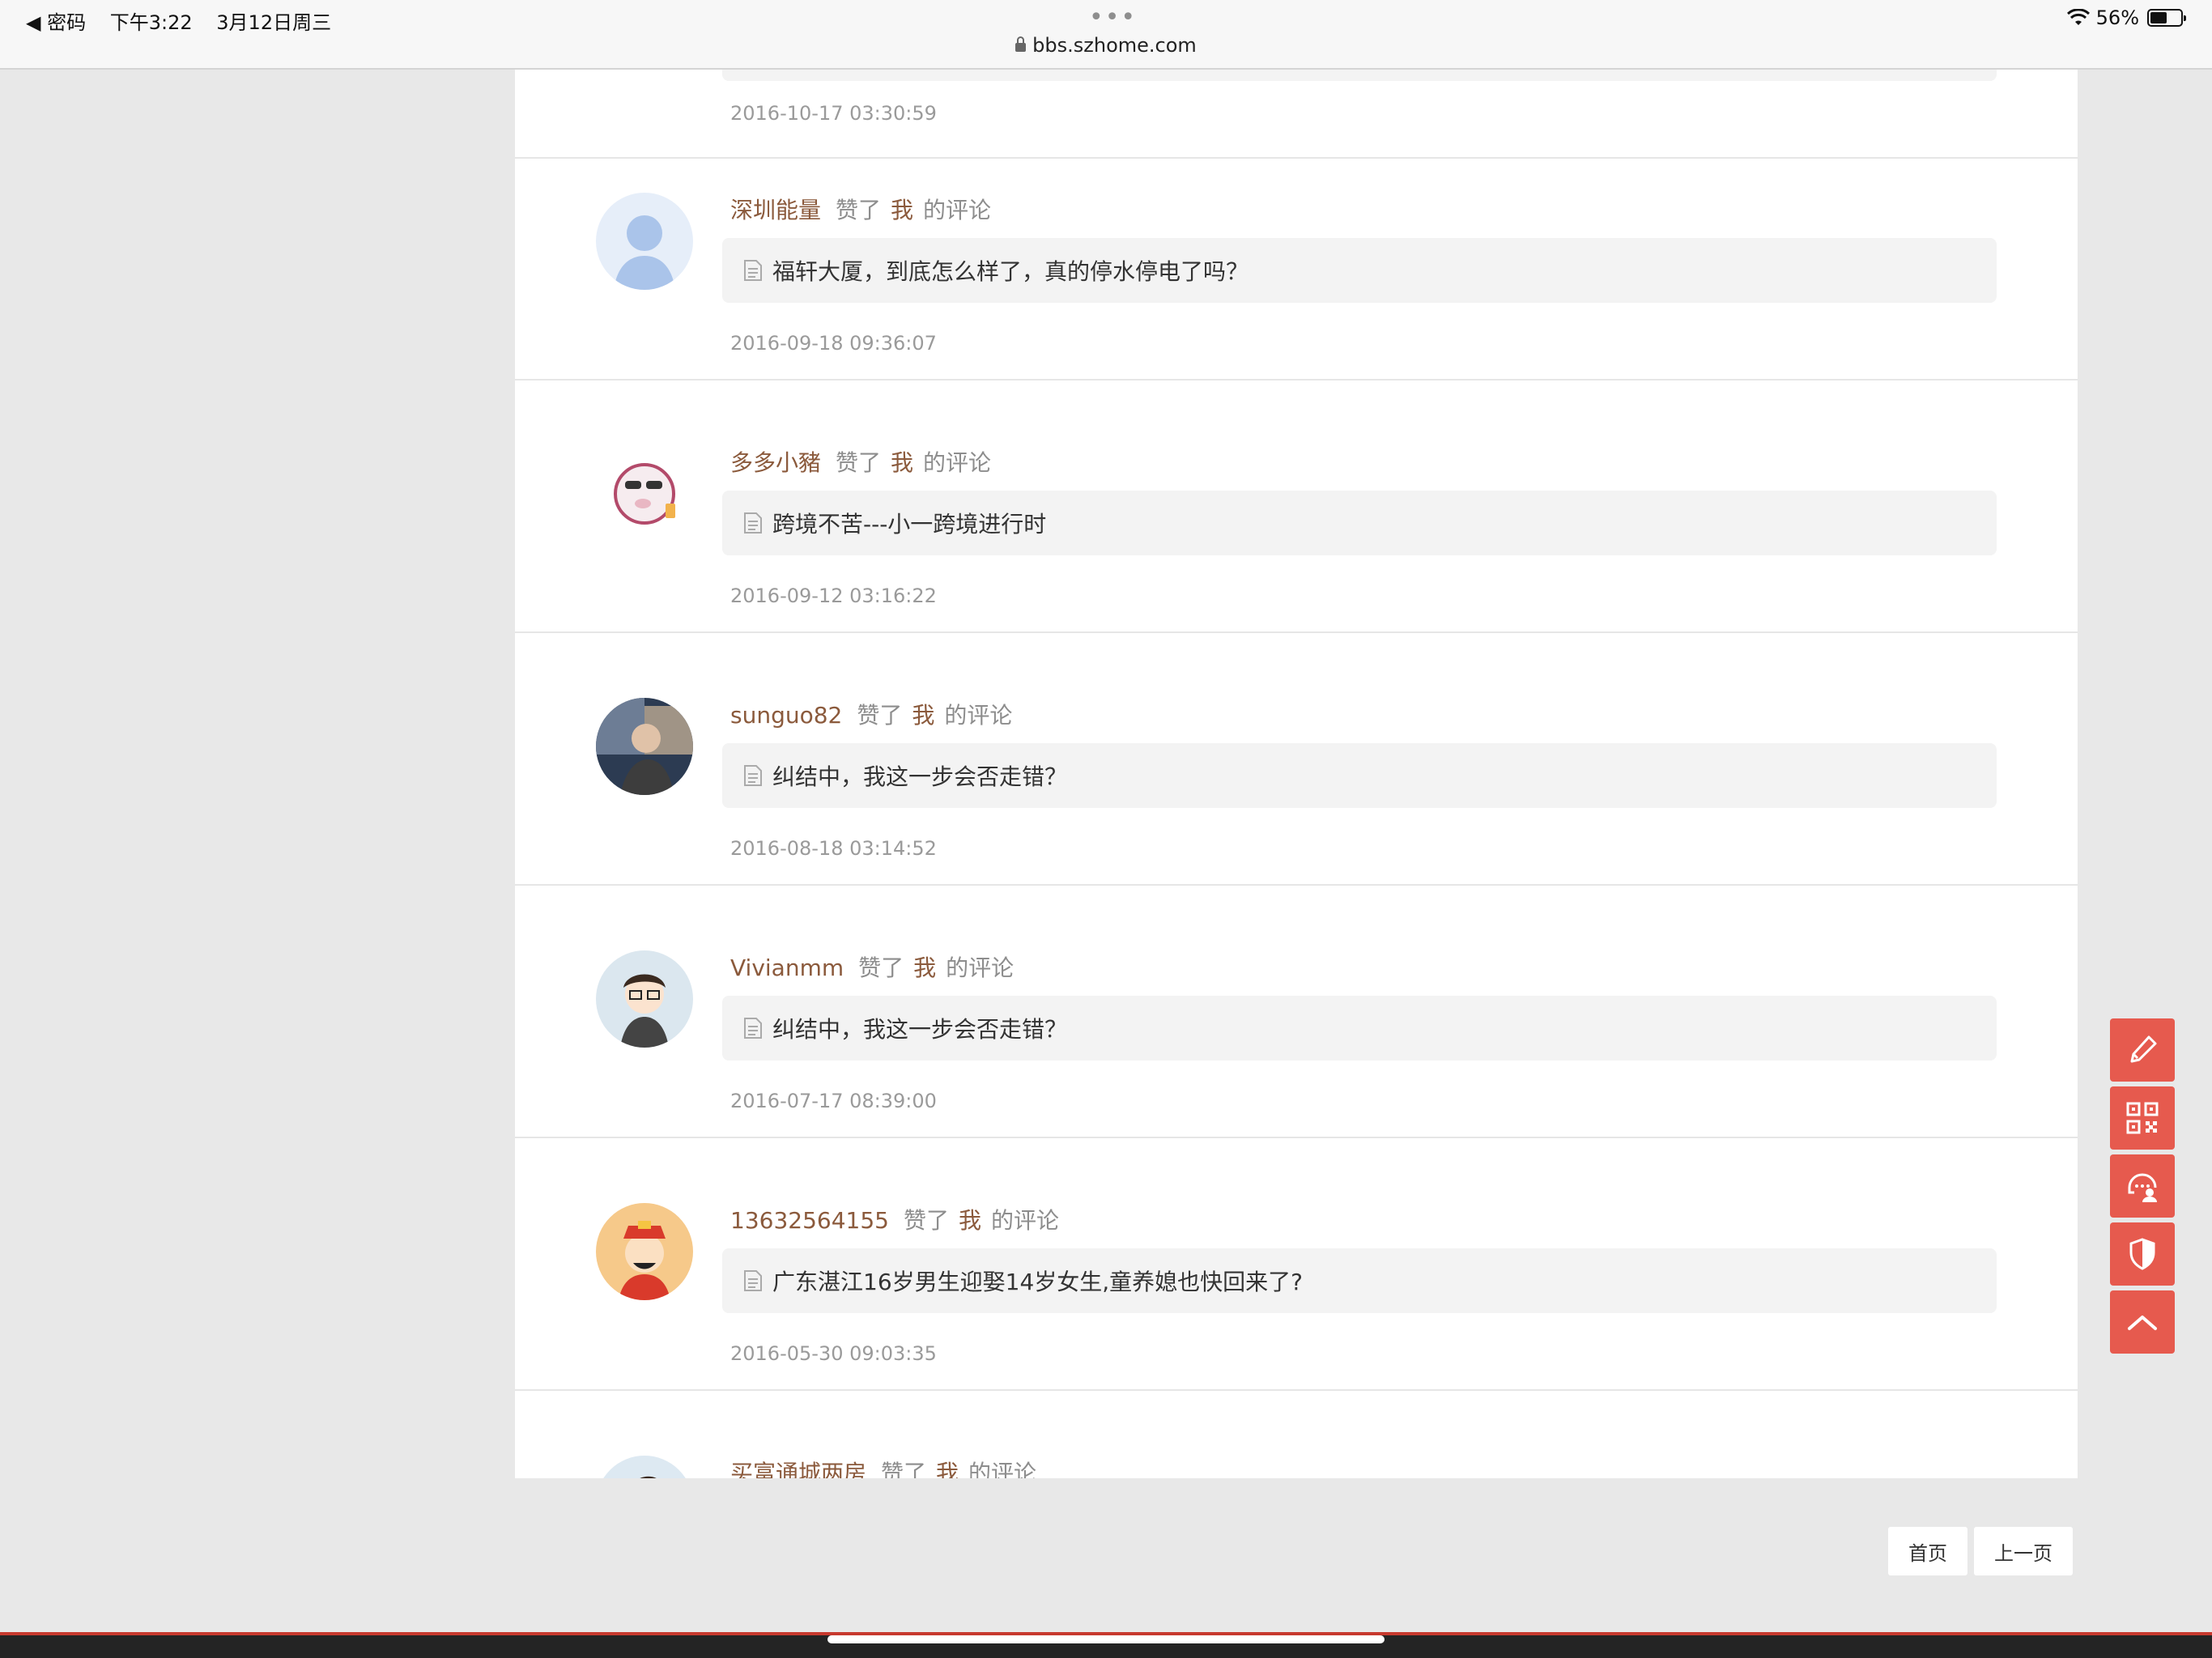 The width and height of the screenshot is (2212, 1658). Describe the element at coordinates (644, 493) in the screenshot. I see `pig-avatar-icon` at that location.